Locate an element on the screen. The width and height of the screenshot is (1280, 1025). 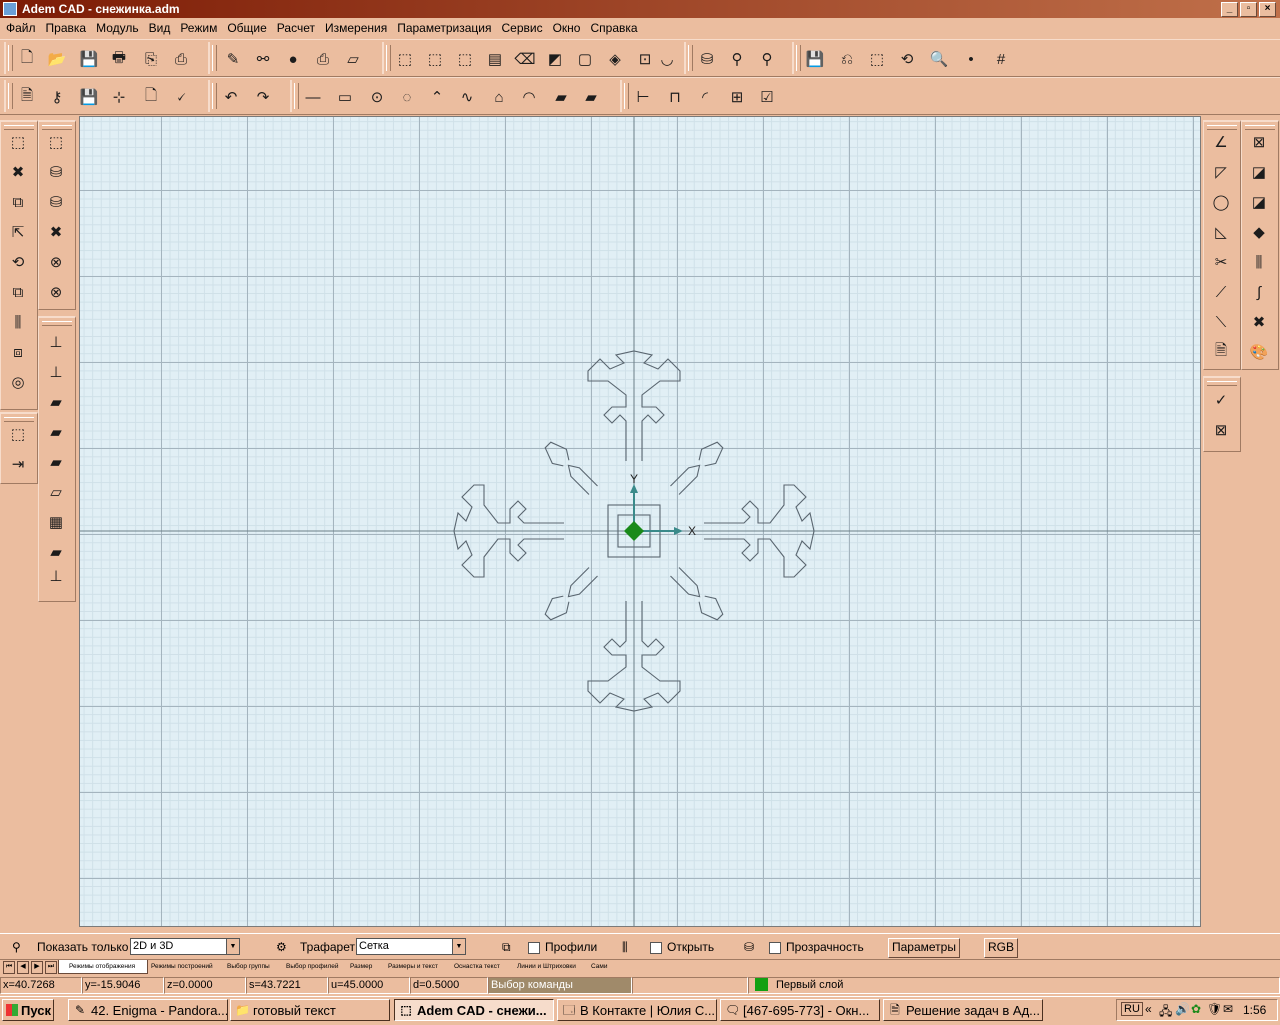
align-icon: ⊥ is located at coordinates (56, 342).